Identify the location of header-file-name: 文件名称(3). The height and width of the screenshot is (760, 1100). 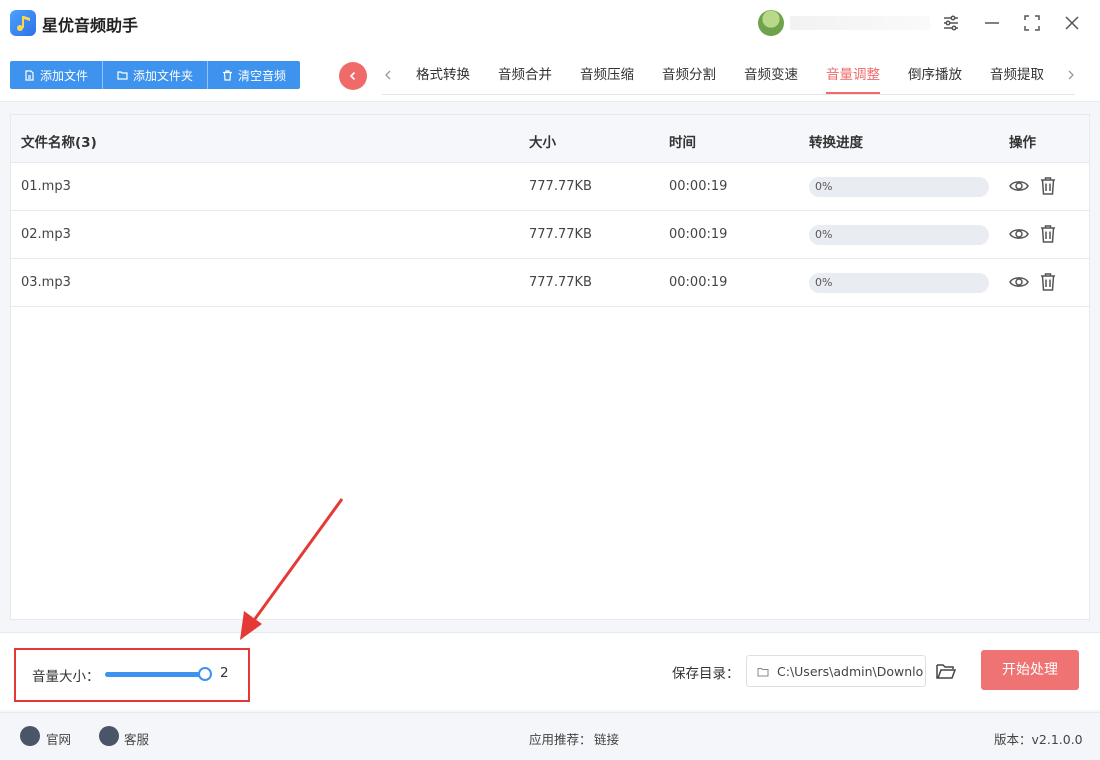
(59, 143).